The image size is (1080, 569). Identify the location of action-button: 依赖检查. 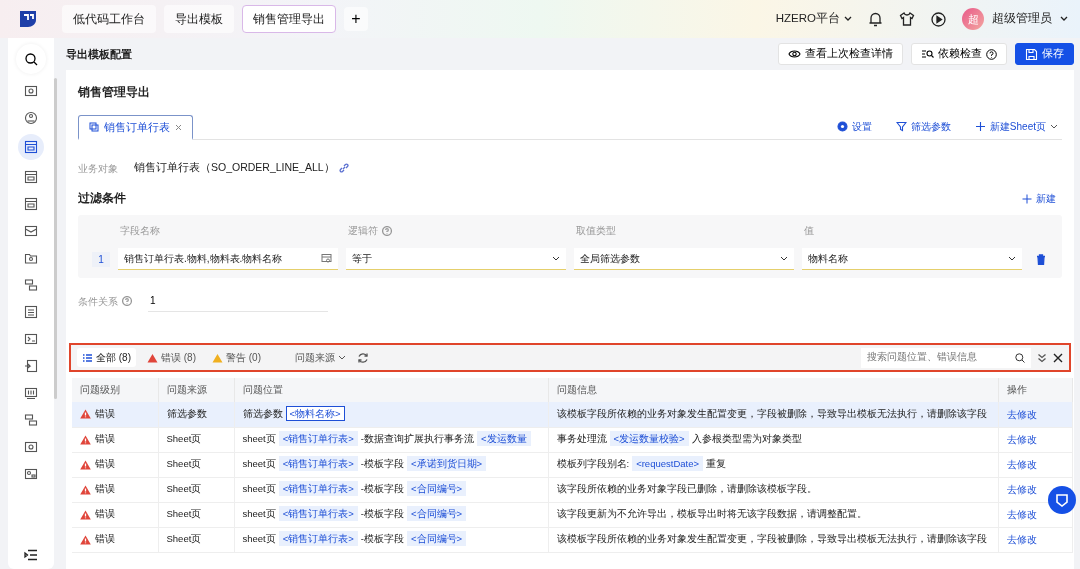
(959, 54).